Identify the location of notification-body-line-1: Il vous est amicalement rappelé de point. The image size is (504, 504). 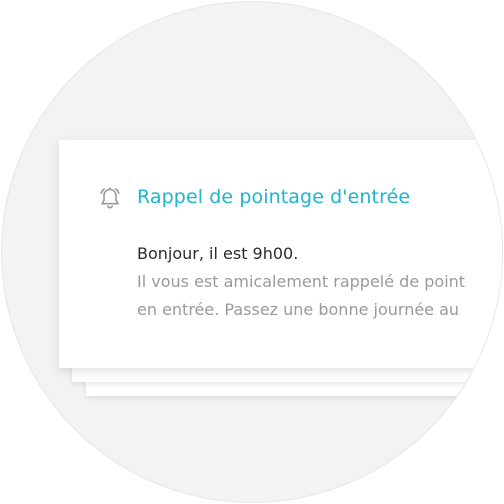
(301, 281).